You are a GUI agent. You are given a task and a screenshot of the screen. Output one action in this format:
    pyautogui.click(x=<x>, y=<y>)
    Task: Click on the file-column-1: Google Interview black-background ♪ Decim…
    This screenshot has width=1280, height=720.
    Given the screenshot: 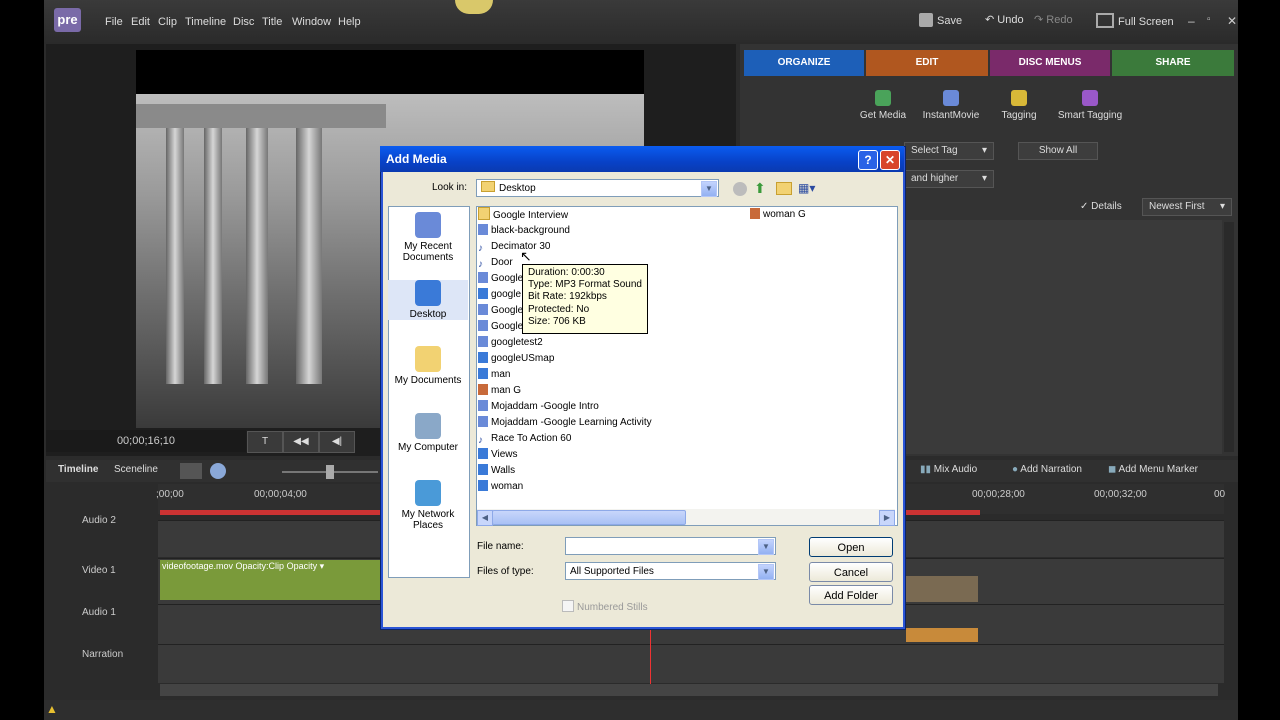 What is the action you would take?
    pyautogui.click(x=565, y=351)
    